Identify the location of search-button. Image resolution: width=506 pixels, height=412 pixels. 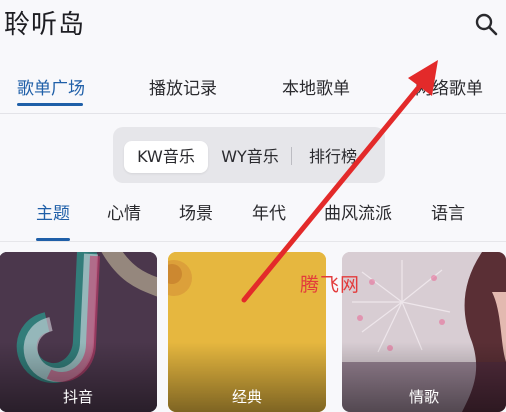
(487, 25).